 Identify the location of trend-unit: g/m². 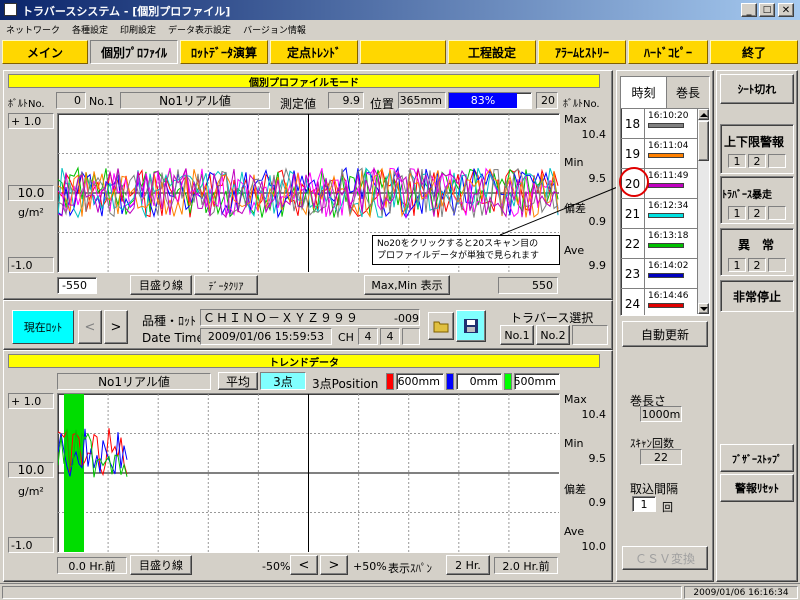
(31, 491).